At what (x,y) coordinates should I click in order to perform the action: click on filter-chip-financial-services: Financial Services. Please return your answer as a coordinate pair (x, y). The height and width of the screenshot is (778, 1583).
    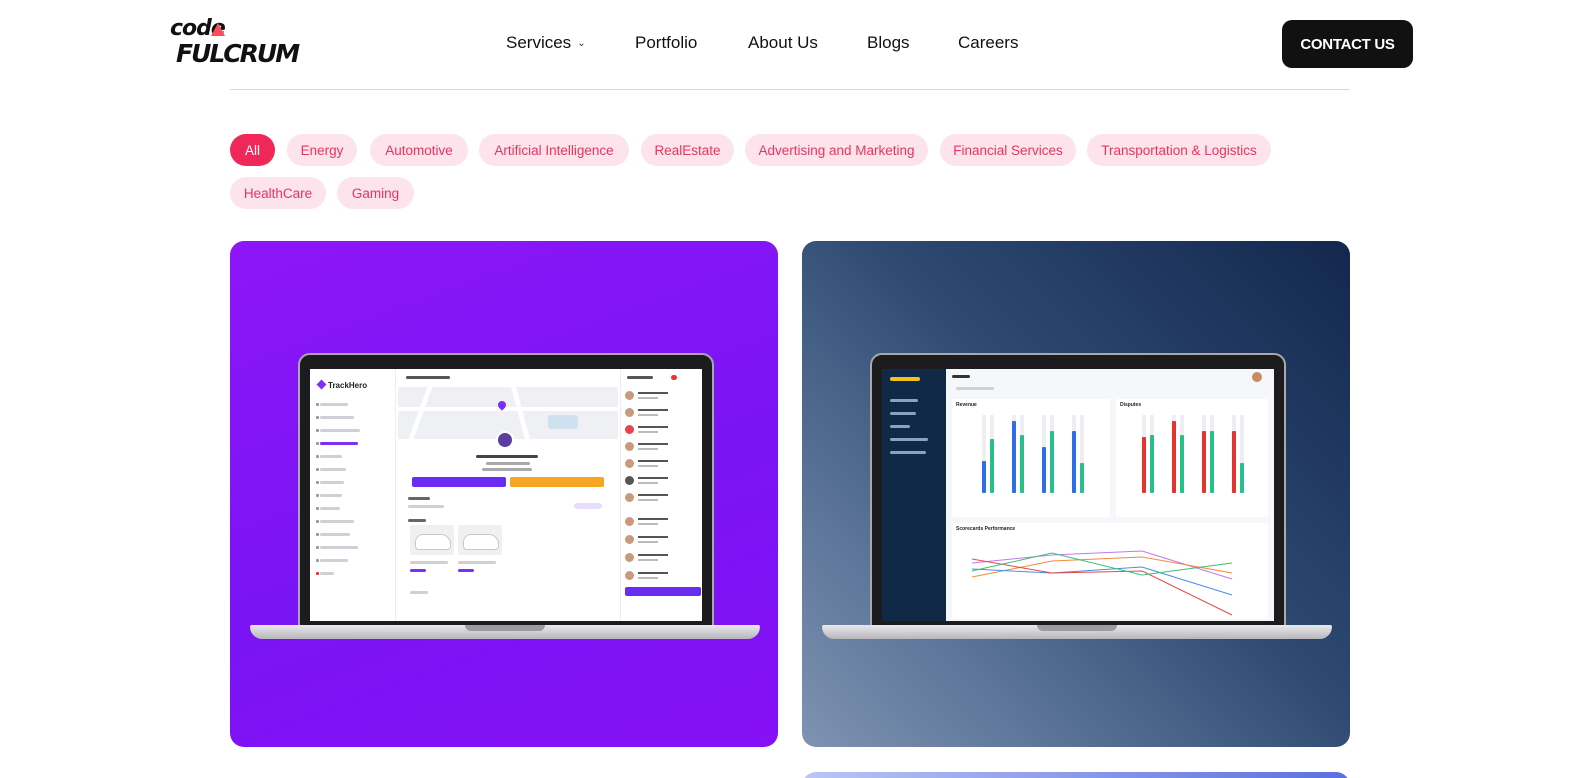
    Looking at the image, I should click on (1008, 150).